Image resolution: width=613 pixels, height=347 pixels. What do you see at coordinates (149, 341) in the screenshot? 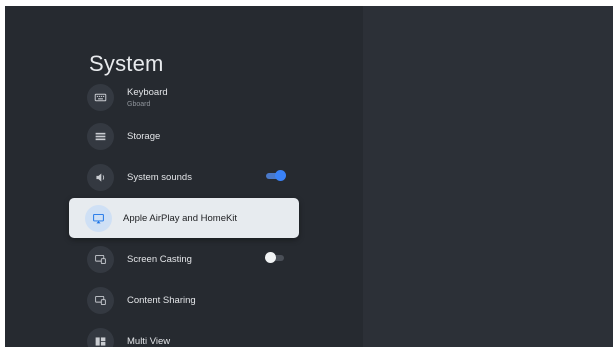
I see `multi-view-label: Multi View` at bounding box center [149, 341].